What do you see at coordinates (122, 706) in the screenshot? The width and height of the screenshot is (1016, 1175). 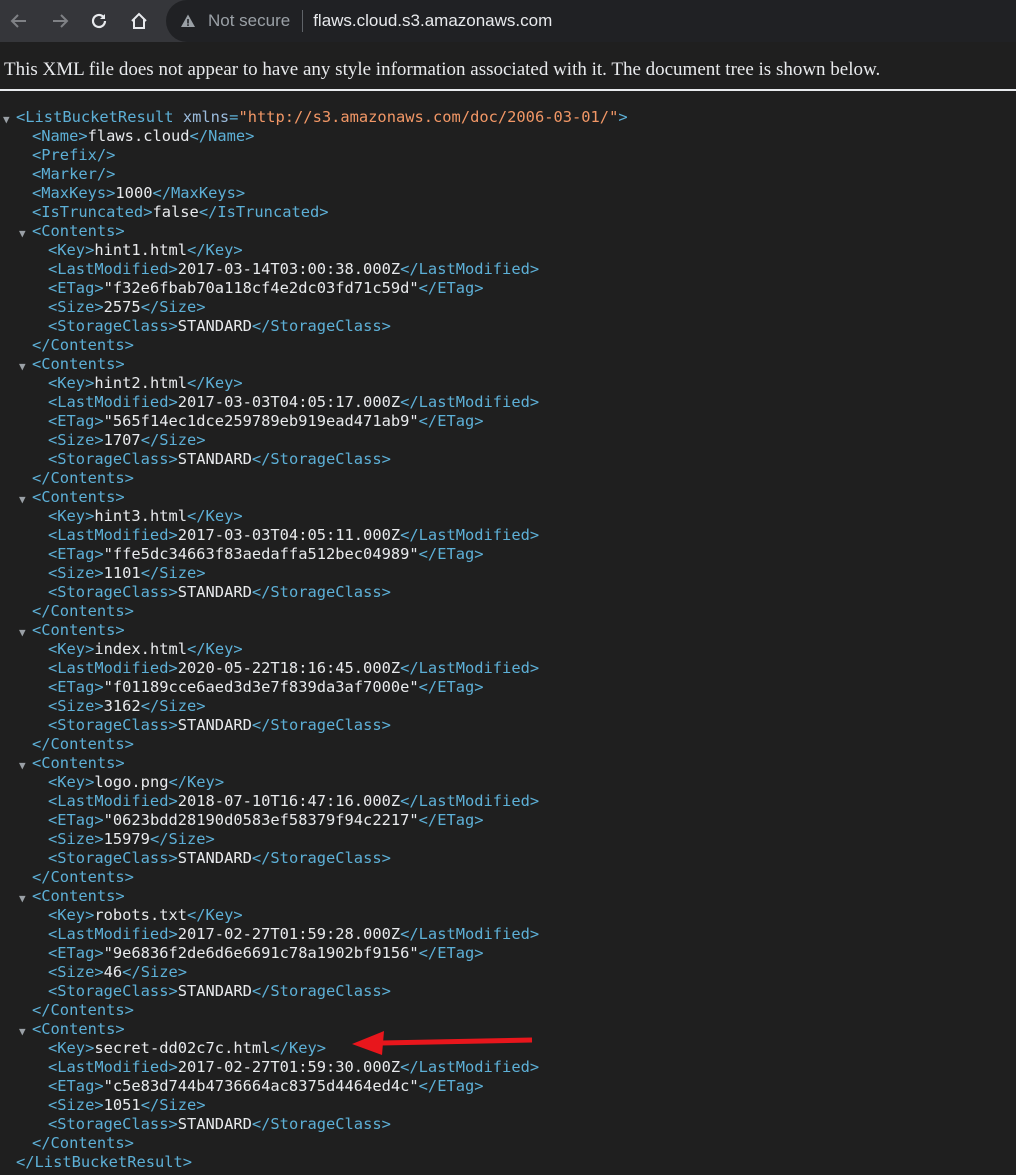 I see `object-size: 3162` at bounding box center [122, 706].